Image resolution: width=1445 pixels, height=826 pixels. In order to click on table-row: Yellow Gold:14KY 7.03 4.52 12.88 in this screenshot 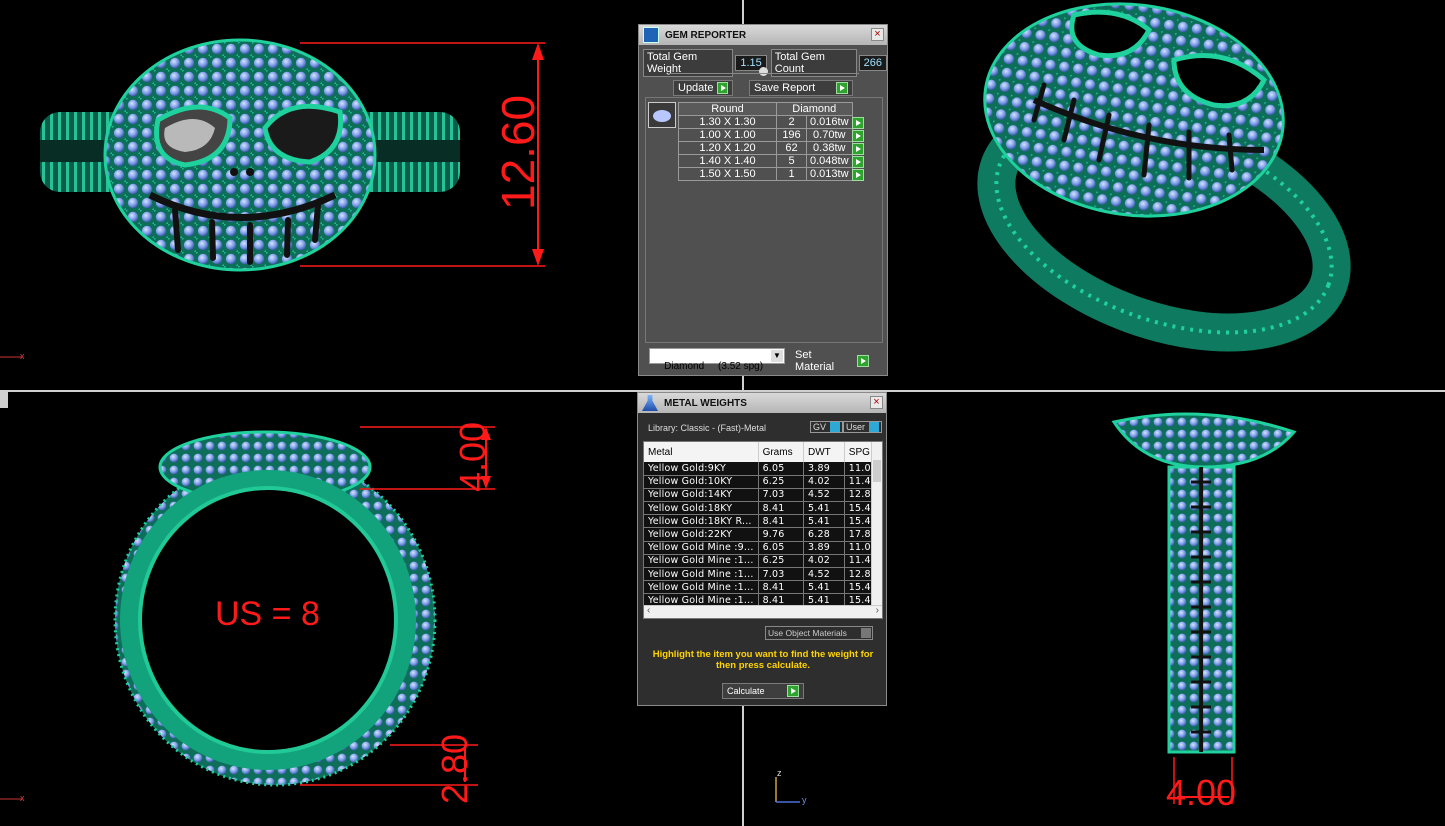, I will do `click(763, 495)`.